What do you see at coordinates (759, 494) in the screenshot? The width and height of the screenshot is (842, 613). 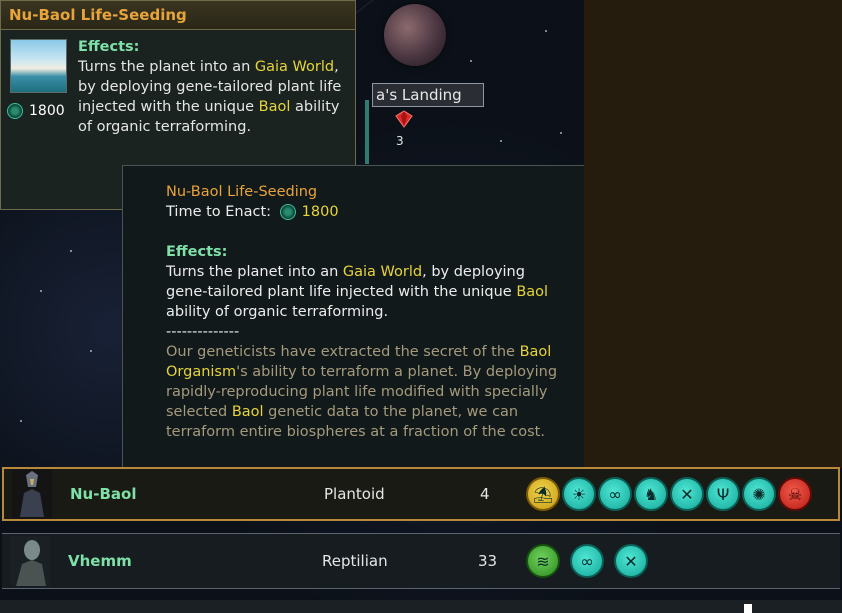 I see `gear-icon: ✺` at bounding box center [759, 494].